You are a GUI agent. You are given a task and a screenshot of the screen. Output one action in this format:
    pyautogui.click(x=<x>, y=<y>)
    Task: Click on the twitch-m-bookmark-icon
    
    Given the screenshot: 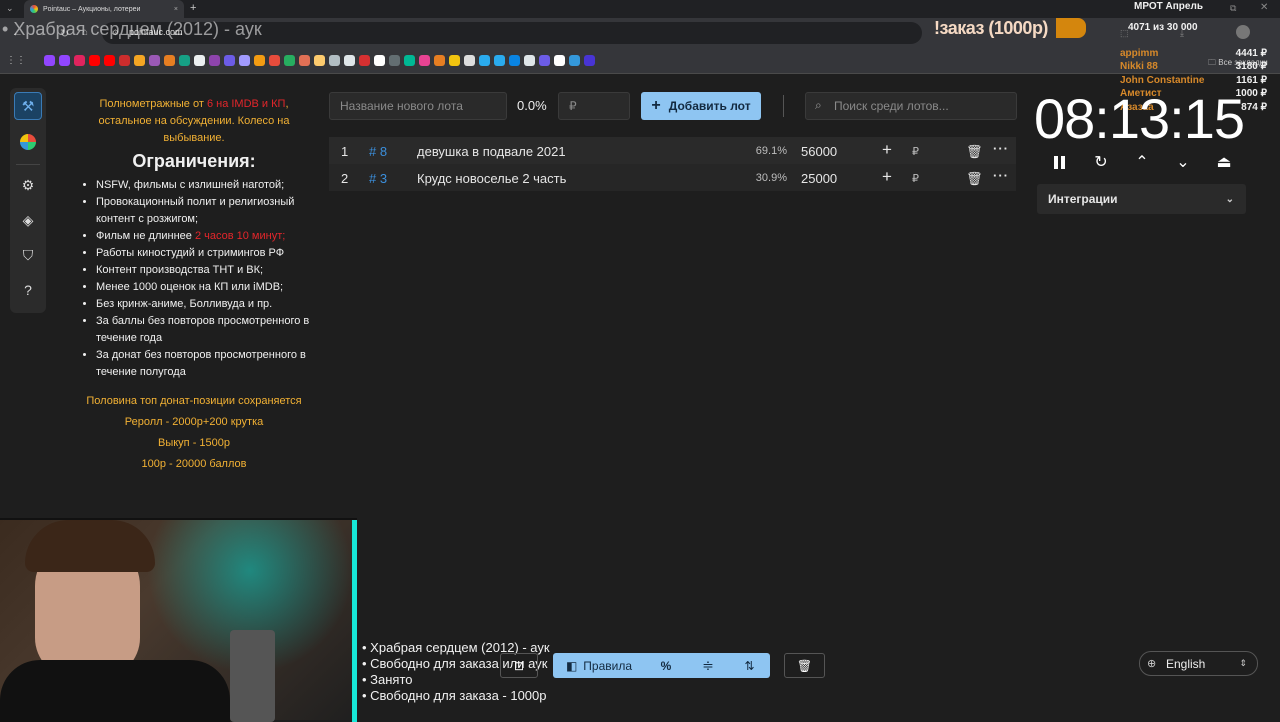 What is the action you would take?
    pyautogui.click(x=64, y=60)
    